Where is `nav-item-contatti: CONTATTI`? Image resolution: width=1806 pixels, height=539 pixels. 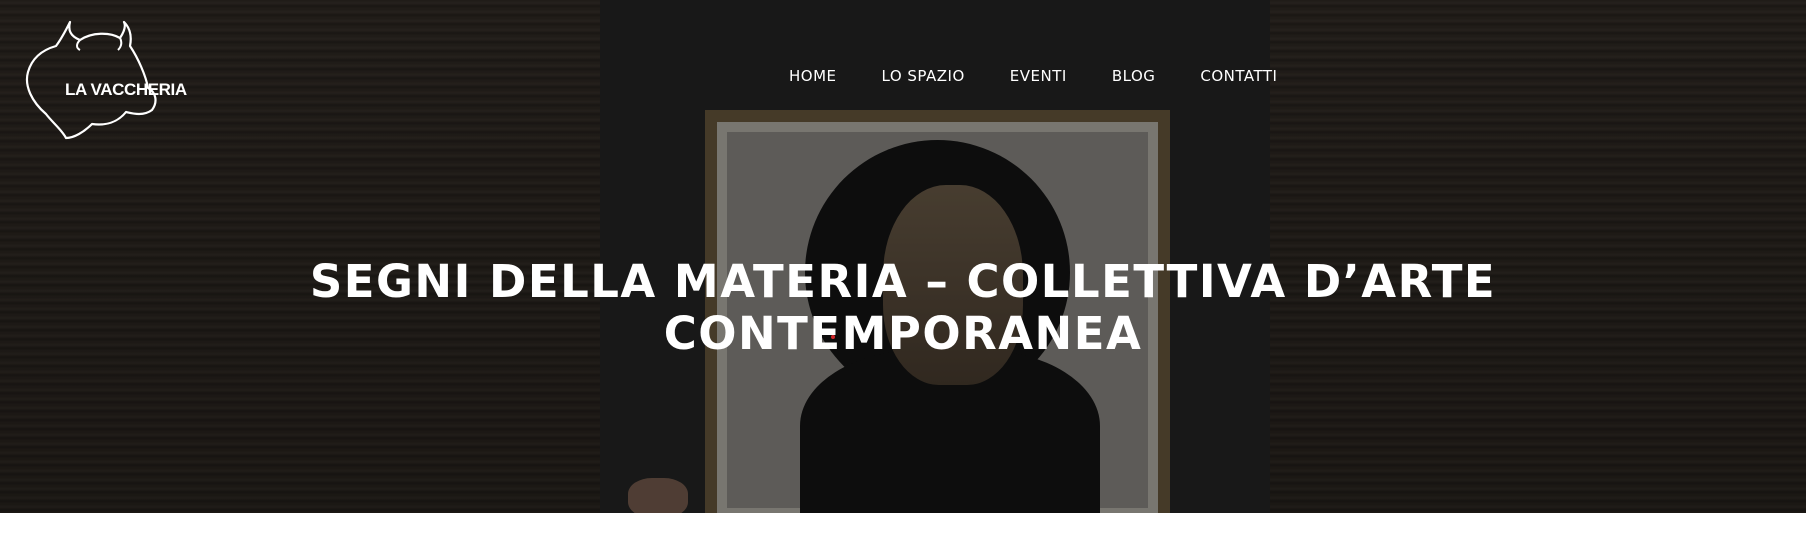 nav-item-contatti: CONTATTI is located at coordinates (1238, 76).